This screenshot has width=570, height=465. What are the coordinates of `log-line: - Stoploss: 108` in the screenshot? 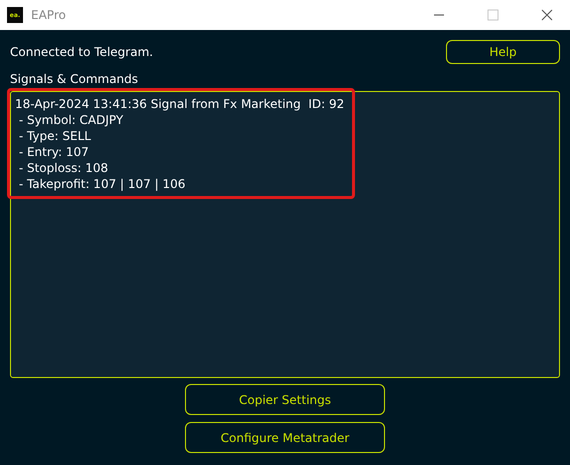 It's located at (64, 168).